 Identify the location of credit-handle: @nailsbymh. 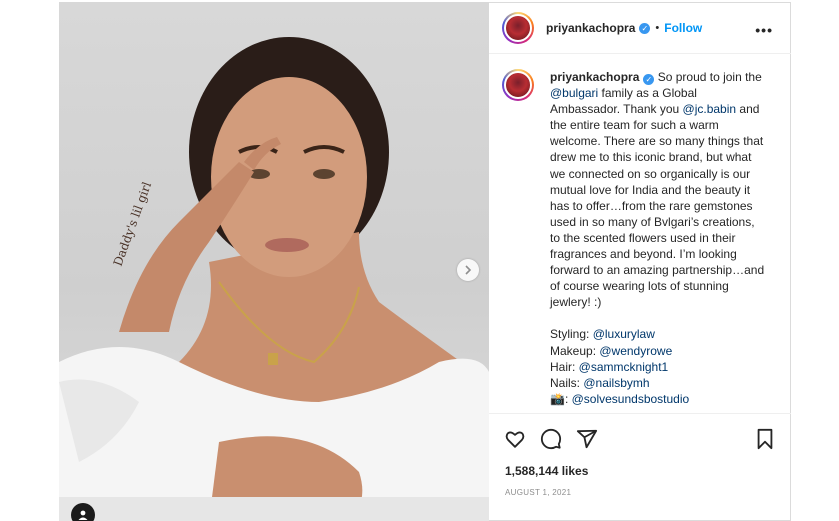
(616, 383).